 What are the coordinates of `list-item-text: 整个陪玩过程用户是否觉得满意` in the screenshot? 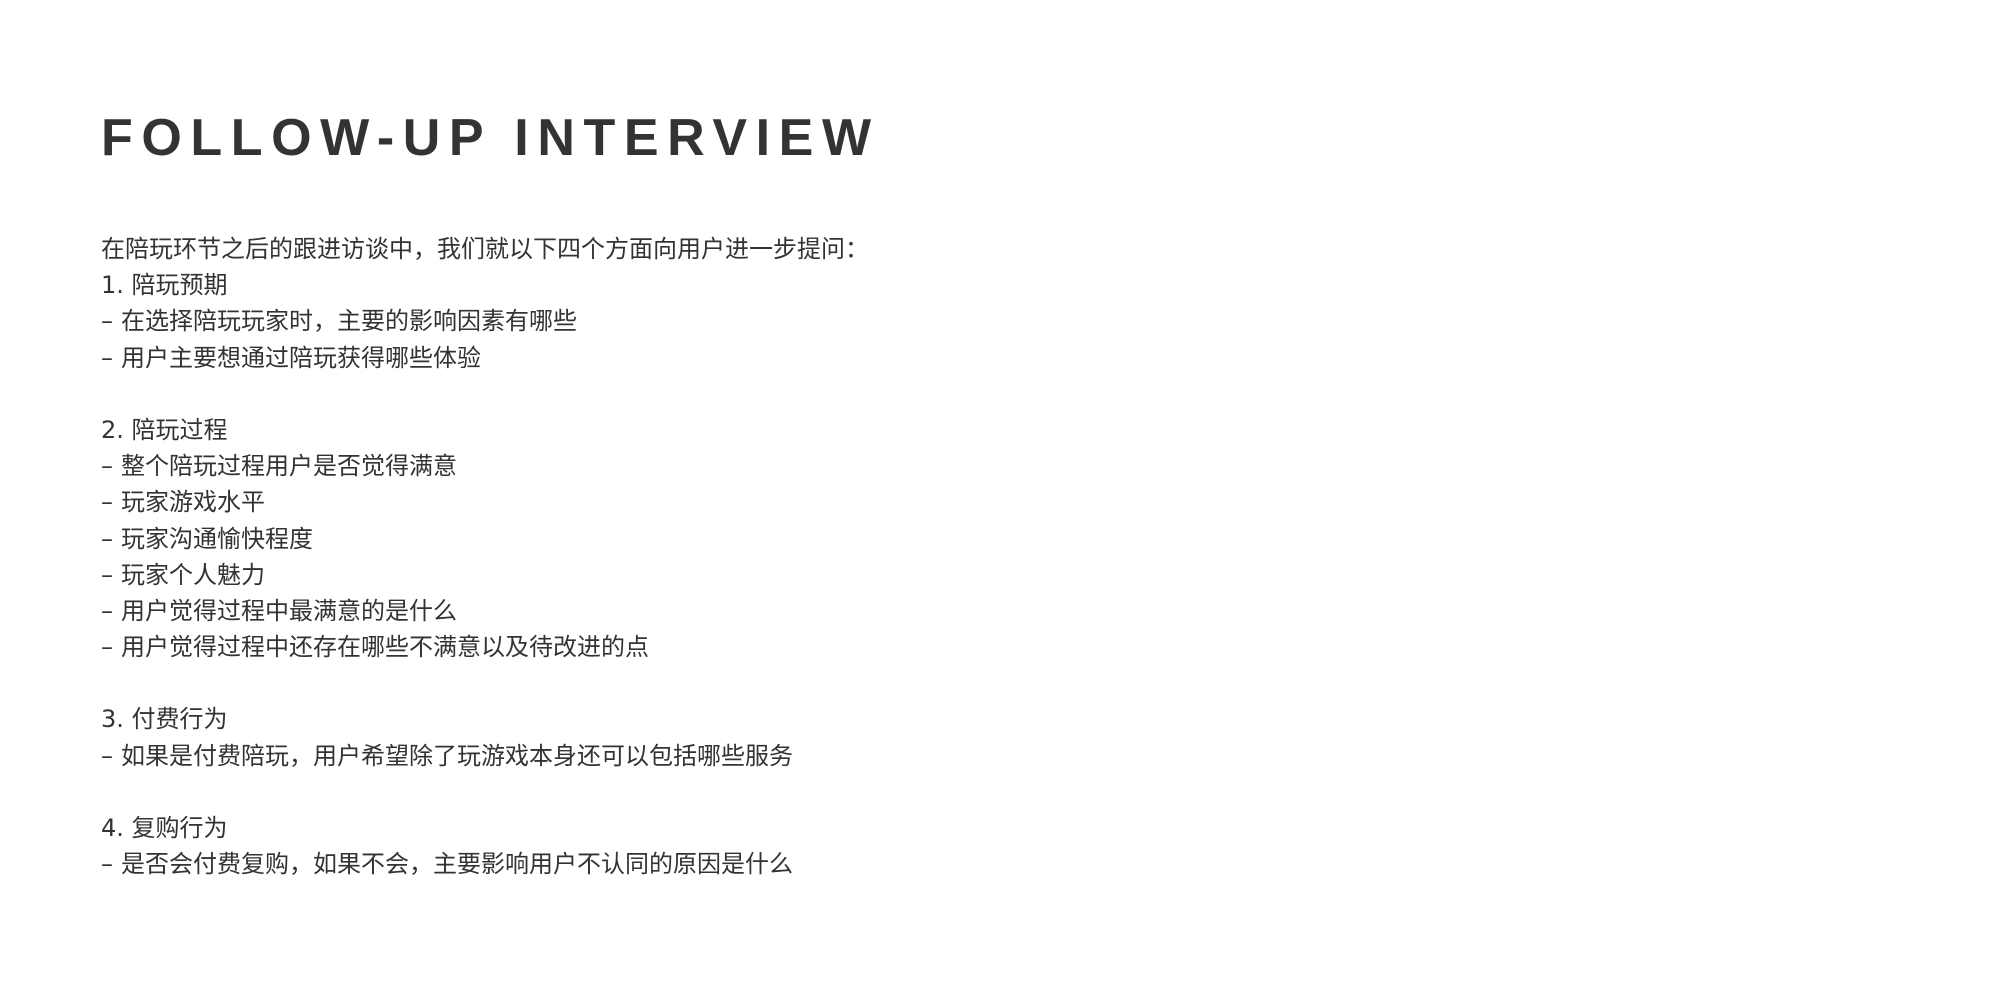 It's located at (289, 466).